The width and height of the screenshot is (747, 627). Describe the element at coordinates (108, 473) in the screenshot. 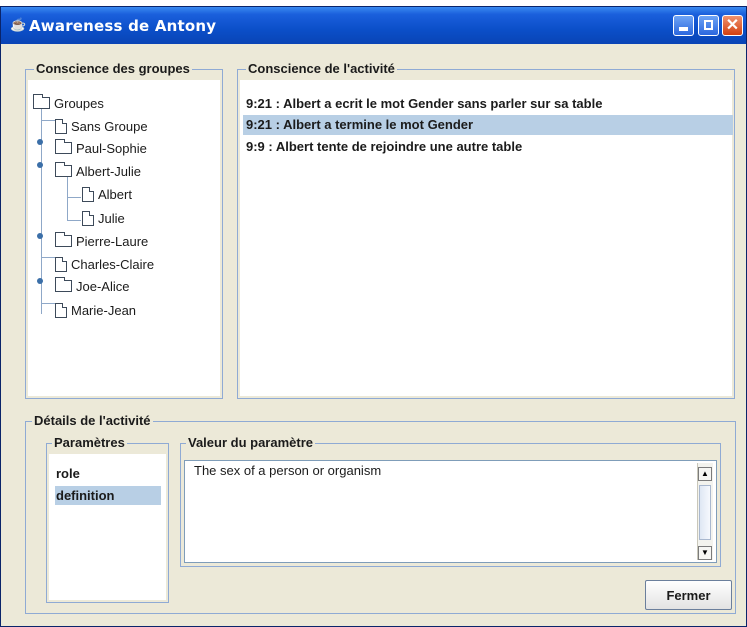

I see `param-item-role: role` at that location.